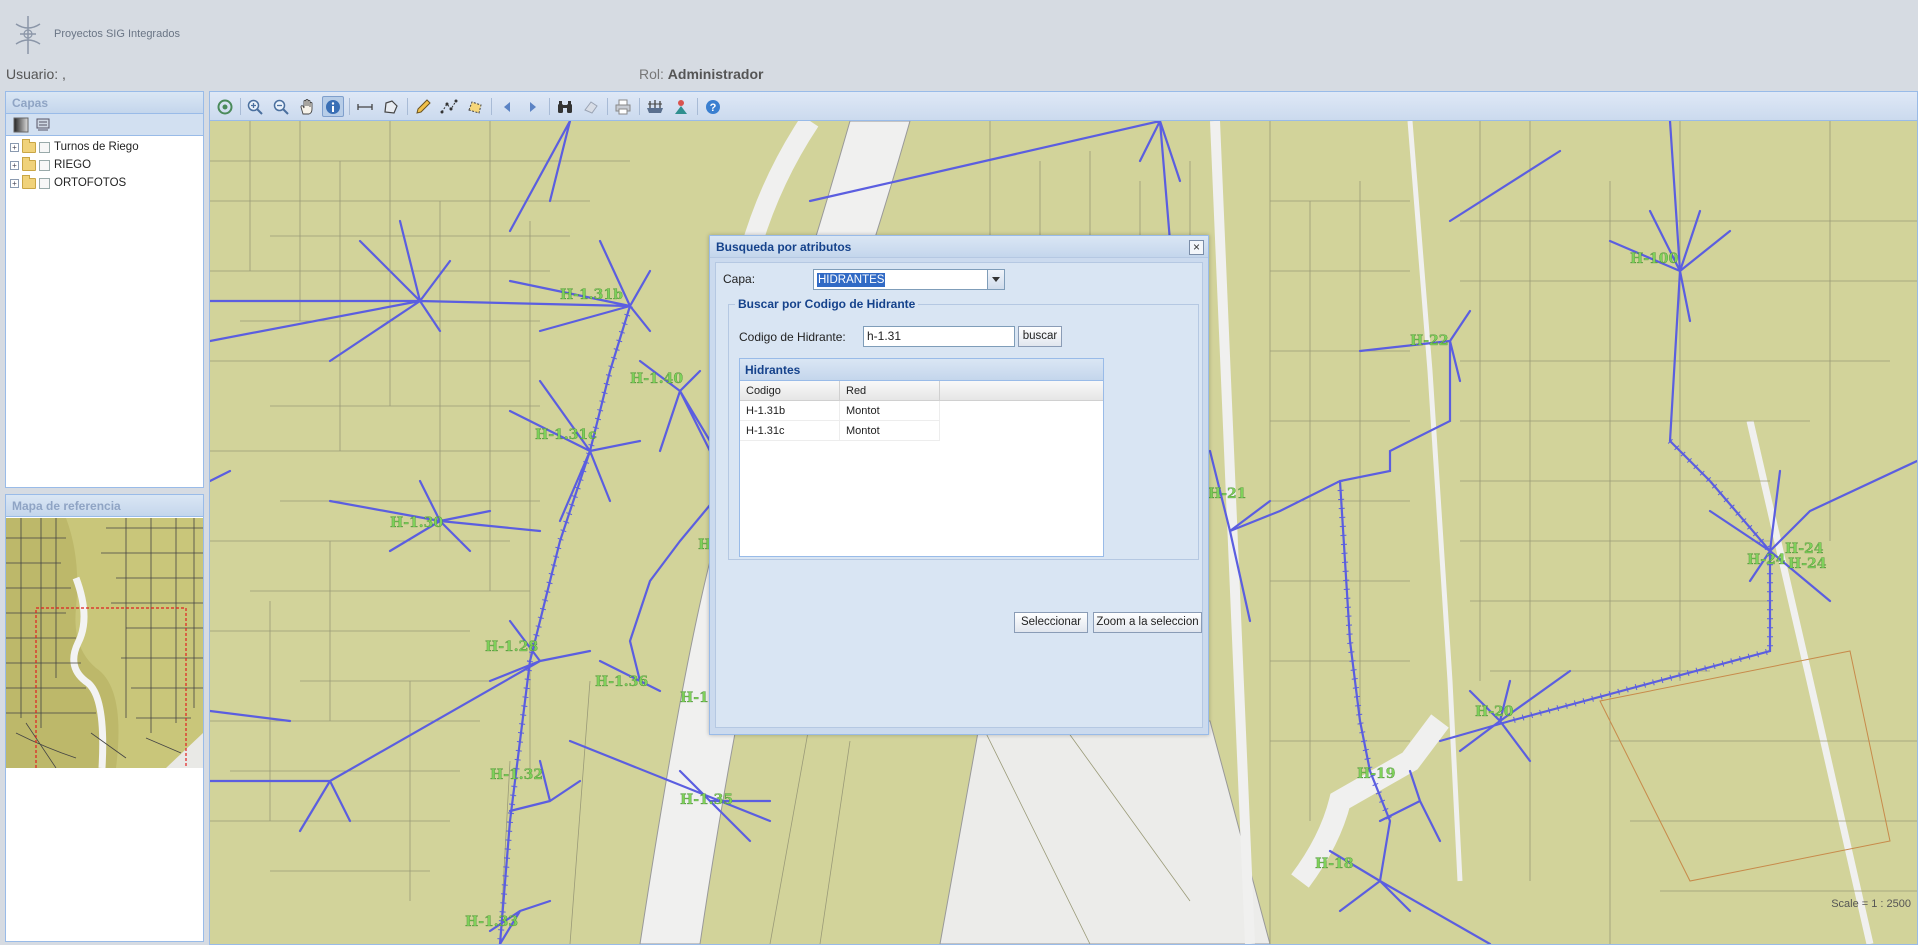  What do you see at coordinates (939, 336) in the screenshot?
I see `codigo-input: h-1.31` at bounding box center [939, 336].